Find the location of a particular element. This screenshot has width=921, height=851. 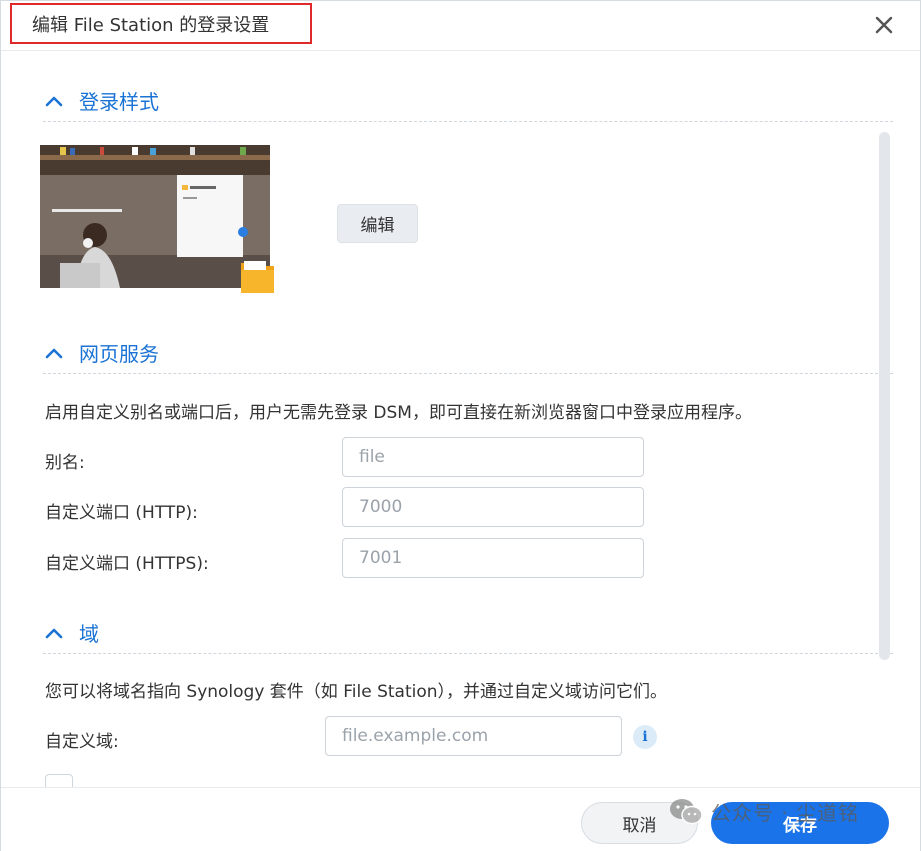

login-preview-image is located at coordinates (157, 219).